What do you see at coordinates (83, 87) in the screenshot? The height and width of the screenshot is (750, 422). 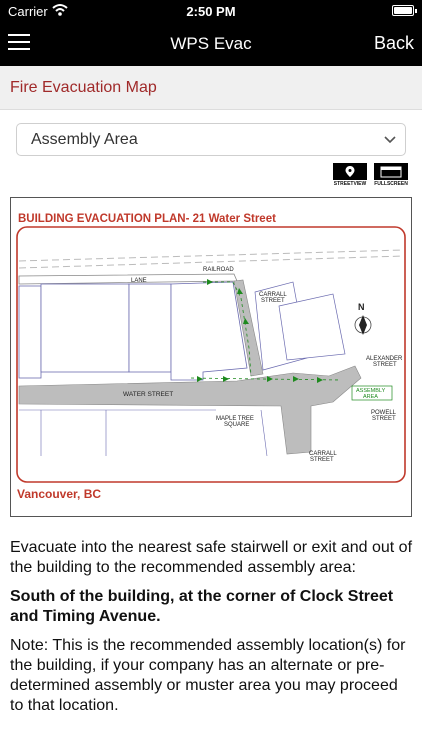 I see `page-title: Fire Evacuation Map` at bounding box center [83, 87].